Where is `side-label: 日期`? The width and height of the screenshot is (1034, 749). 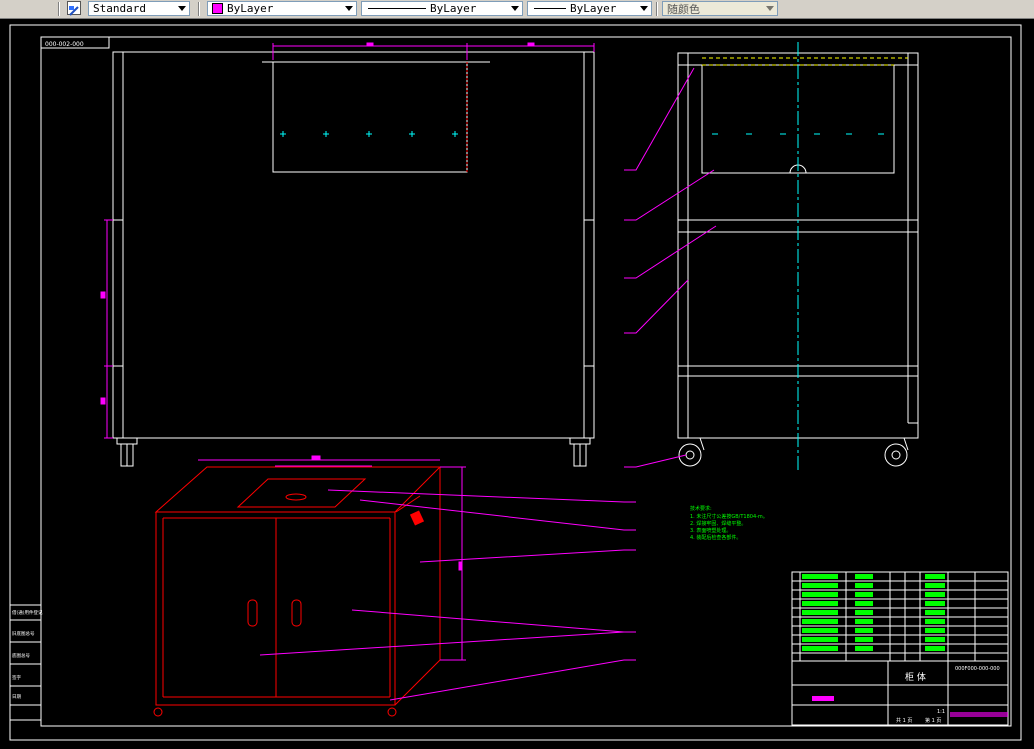 side-label: 日期 is located at coordinates (16, 697).